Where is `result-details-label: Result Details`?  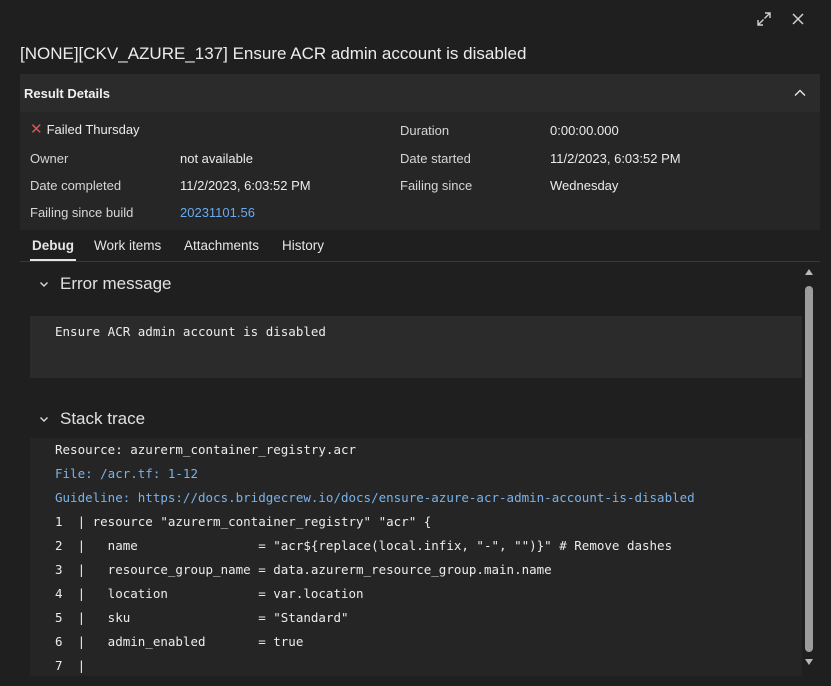
result-details-label: Result Details is located at coordinates (67, 93).